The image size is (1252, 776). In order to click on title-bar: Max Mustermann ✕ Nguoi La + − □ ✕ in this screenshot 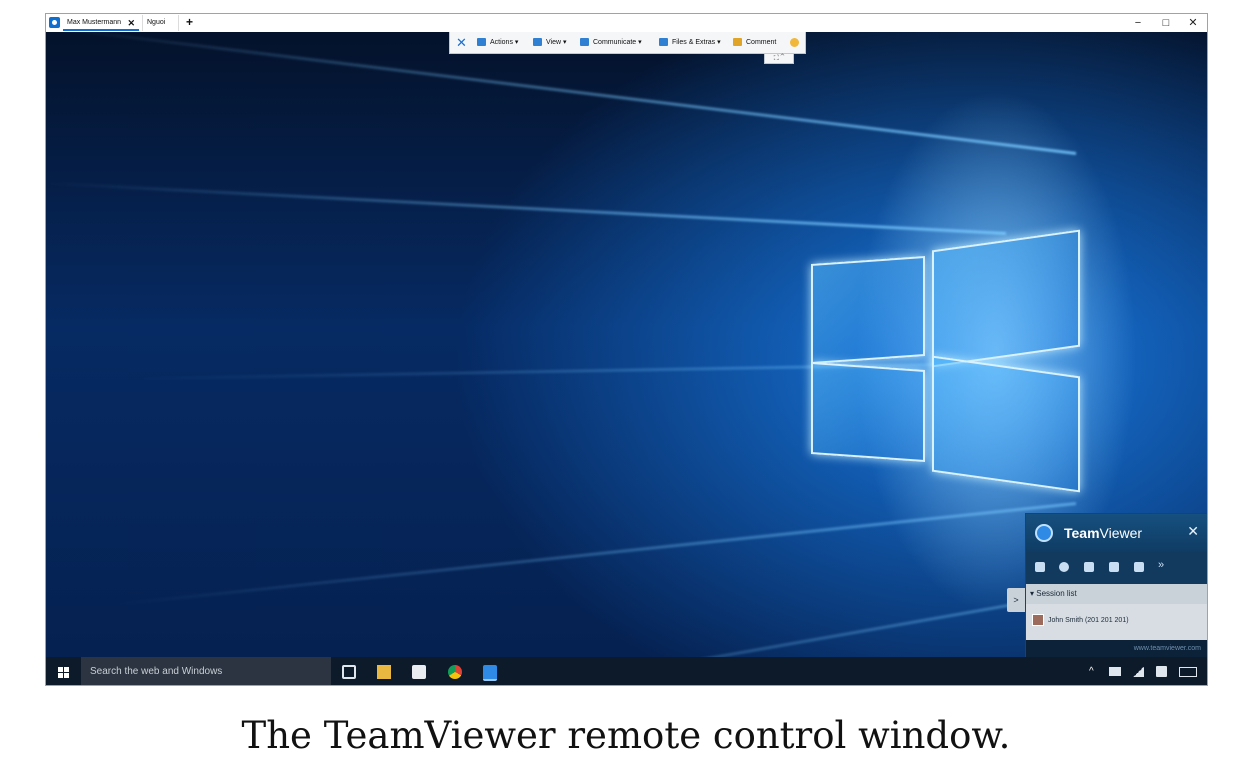, I will do `click(626, 28)`.